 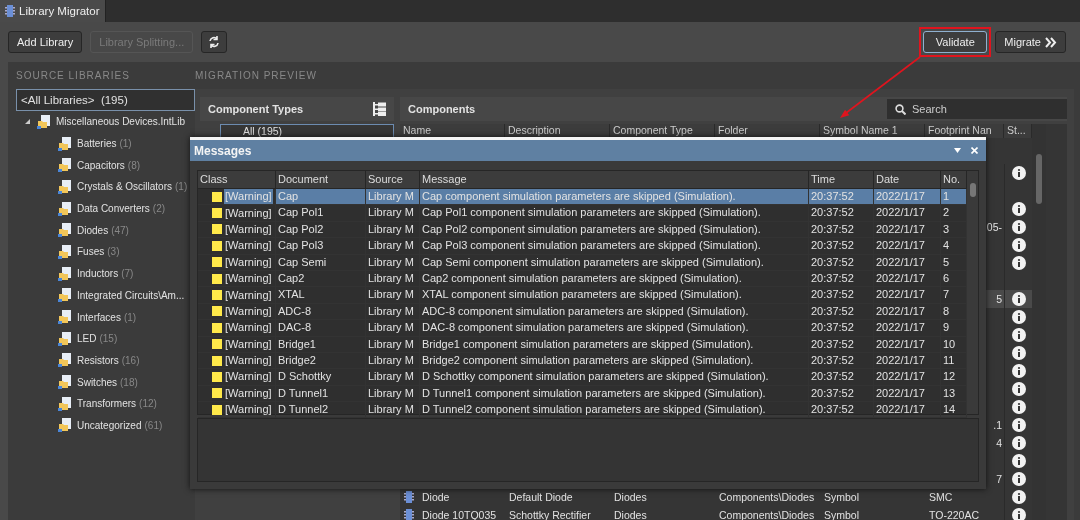 What do you see at coordinates (321, 344) in the screenshot?
I see `table-cell: Bridge1` at bounding box center [321, 344].